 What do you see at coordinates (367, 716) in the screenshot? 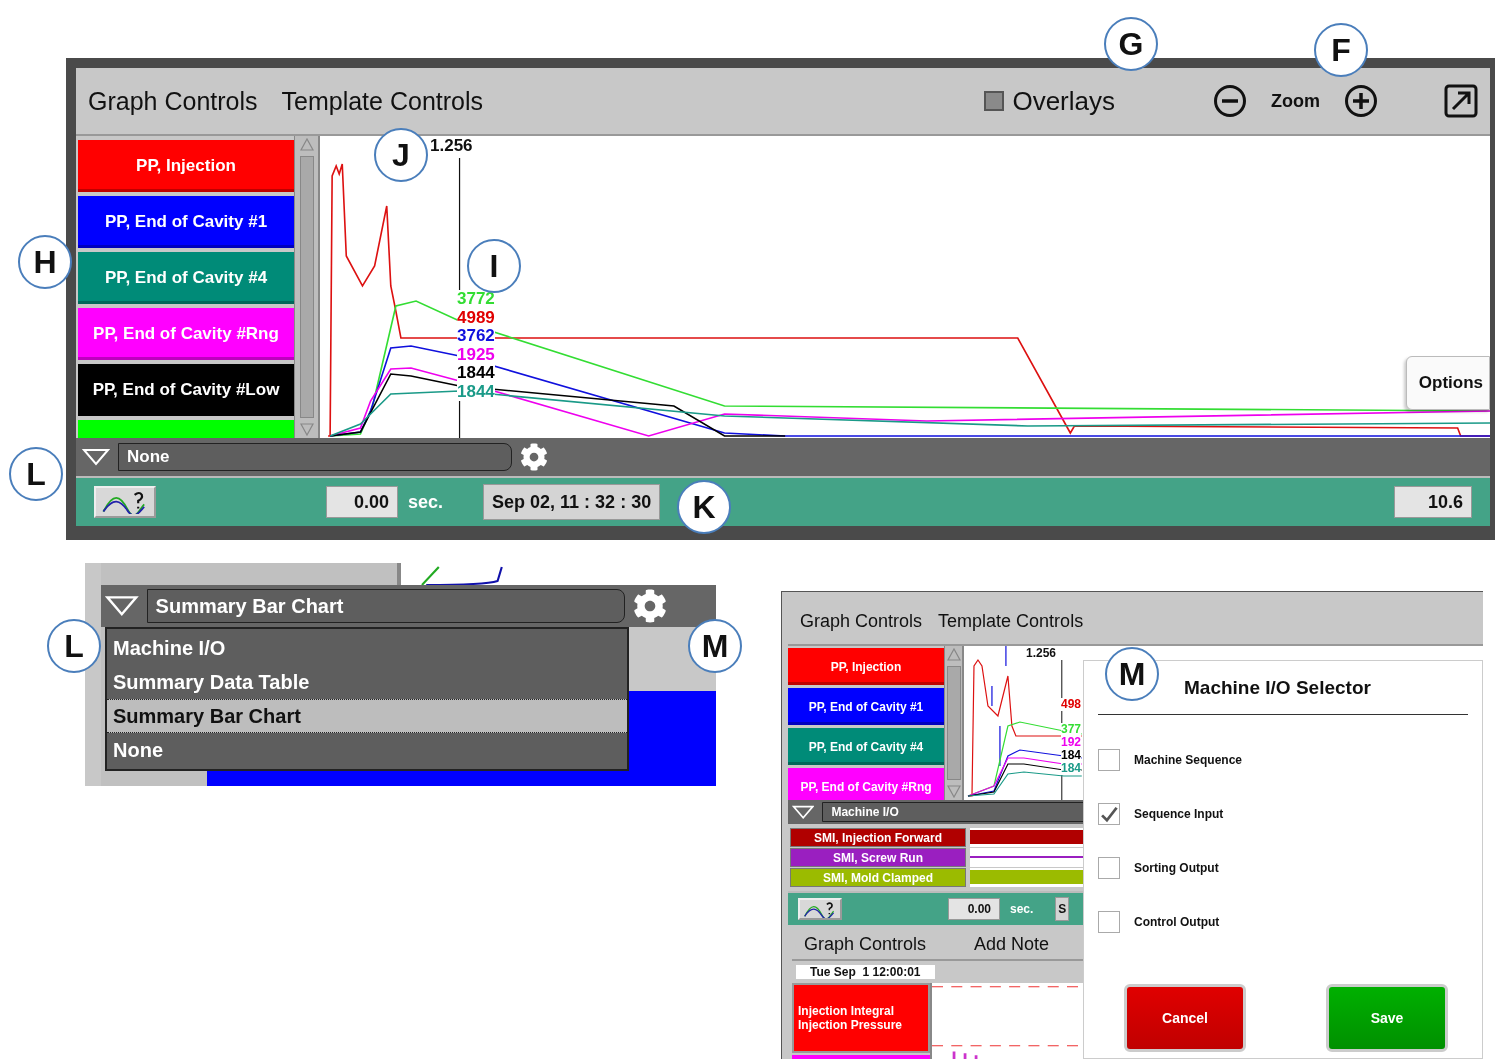
I see `dropdown-option: Summary Bar Chart` at bounding box center [367, 716].